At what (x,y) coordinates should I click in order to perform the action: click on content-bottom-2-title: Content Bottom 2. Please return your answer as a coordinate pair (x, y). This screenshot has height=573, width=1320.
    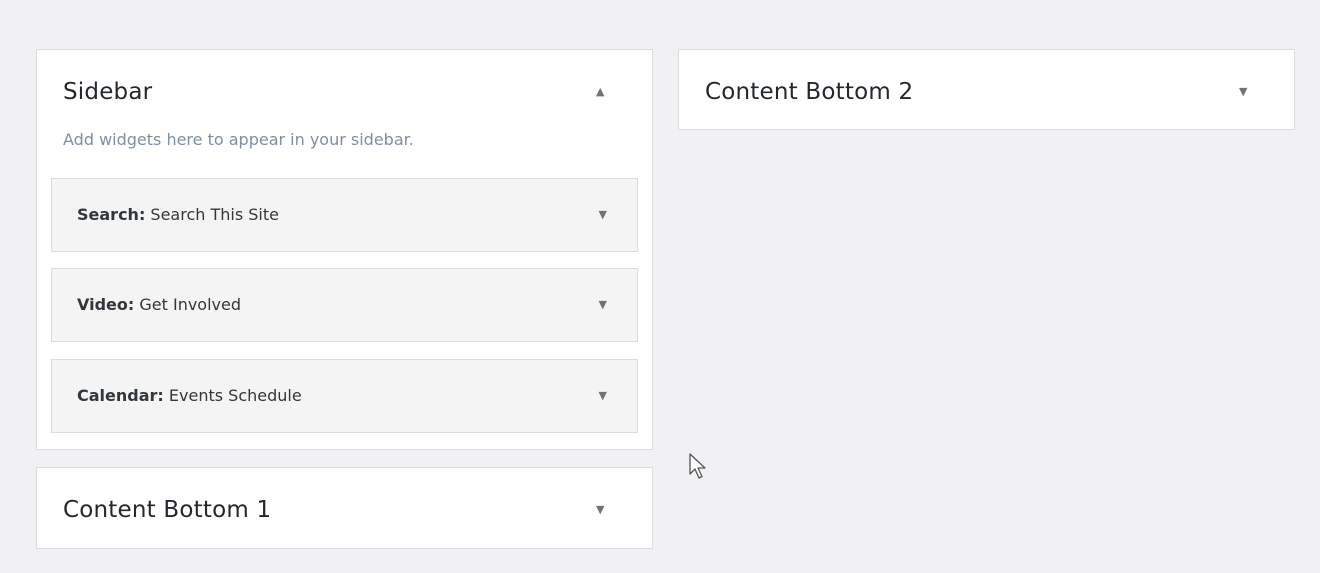
    Looking at the image, I should click on (809, 92).